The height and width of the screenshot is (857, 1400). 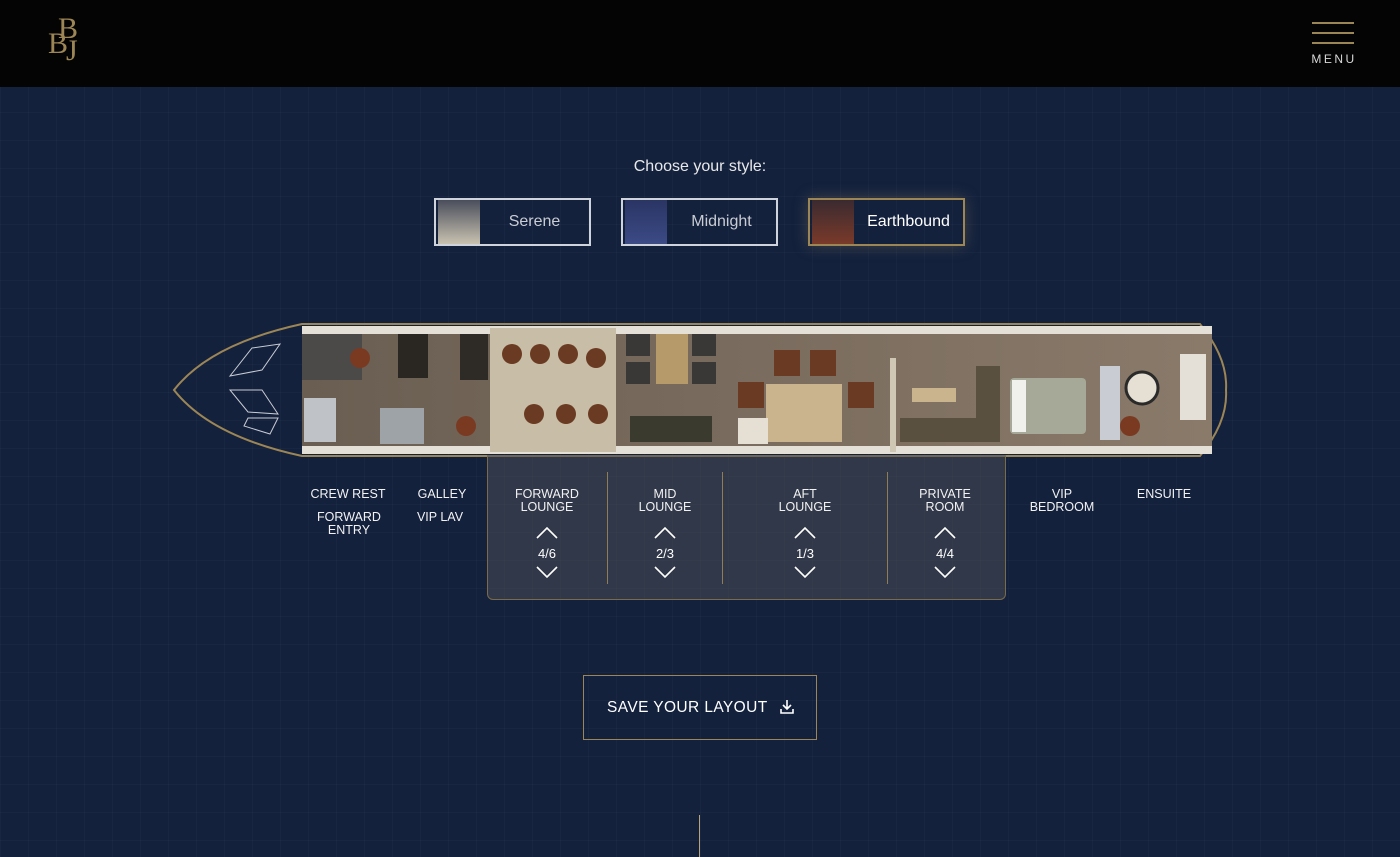 What do you see at coordinates (58, 43) in the screenshot?
I see `logo-letter-b2: B` at bounding box center [58, 43].